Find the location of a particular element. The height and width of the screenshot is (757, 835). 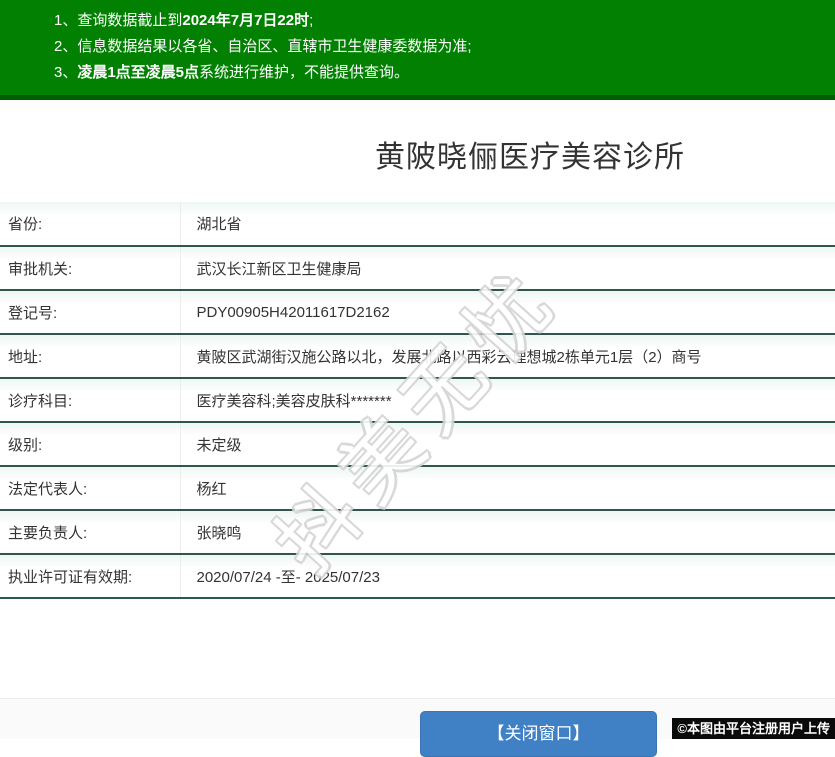

row-label: 诊疗科目: is located at coordinates (90, 400).